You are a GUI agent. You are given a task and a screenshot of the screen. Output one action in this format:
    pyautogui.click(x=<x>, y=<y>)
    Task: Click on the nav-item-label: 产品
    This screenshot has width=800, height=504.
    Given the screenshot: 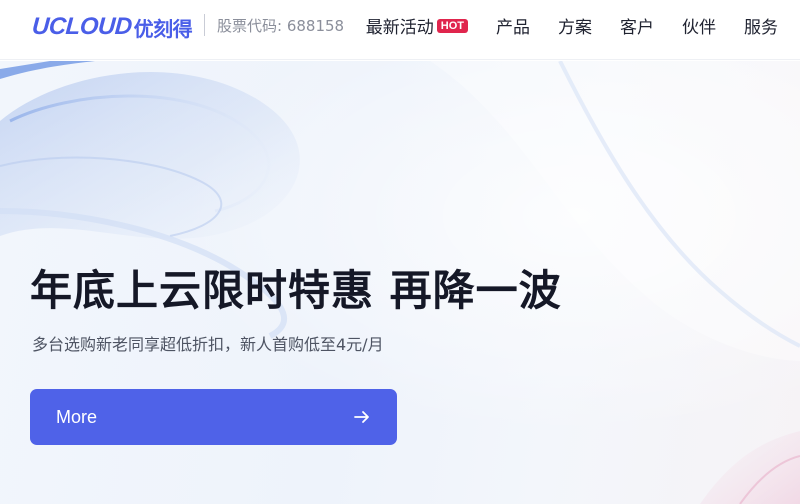 What is the action you would take?
    pyautogui.click(x=513, y=28)
    